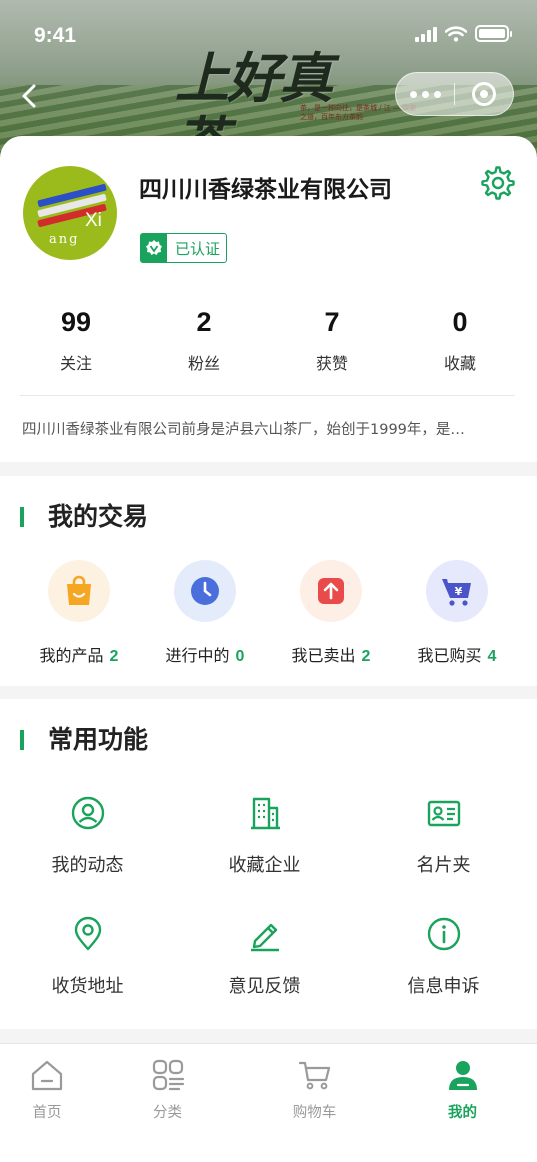 This screenshot has height=1162, width=537. What do you see at coordinates (198, 248) in the screenshot?
I see `verified-label: 已认证` at bounding box center [198, 248].